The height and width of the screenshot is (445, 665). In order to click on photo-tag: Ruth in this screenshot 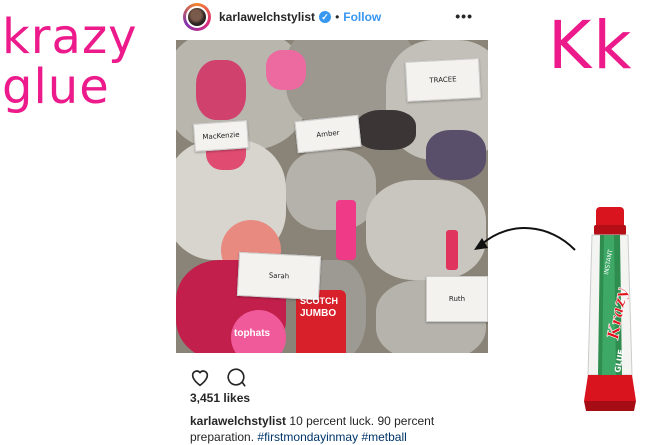, I will do `click(457, 299)`.